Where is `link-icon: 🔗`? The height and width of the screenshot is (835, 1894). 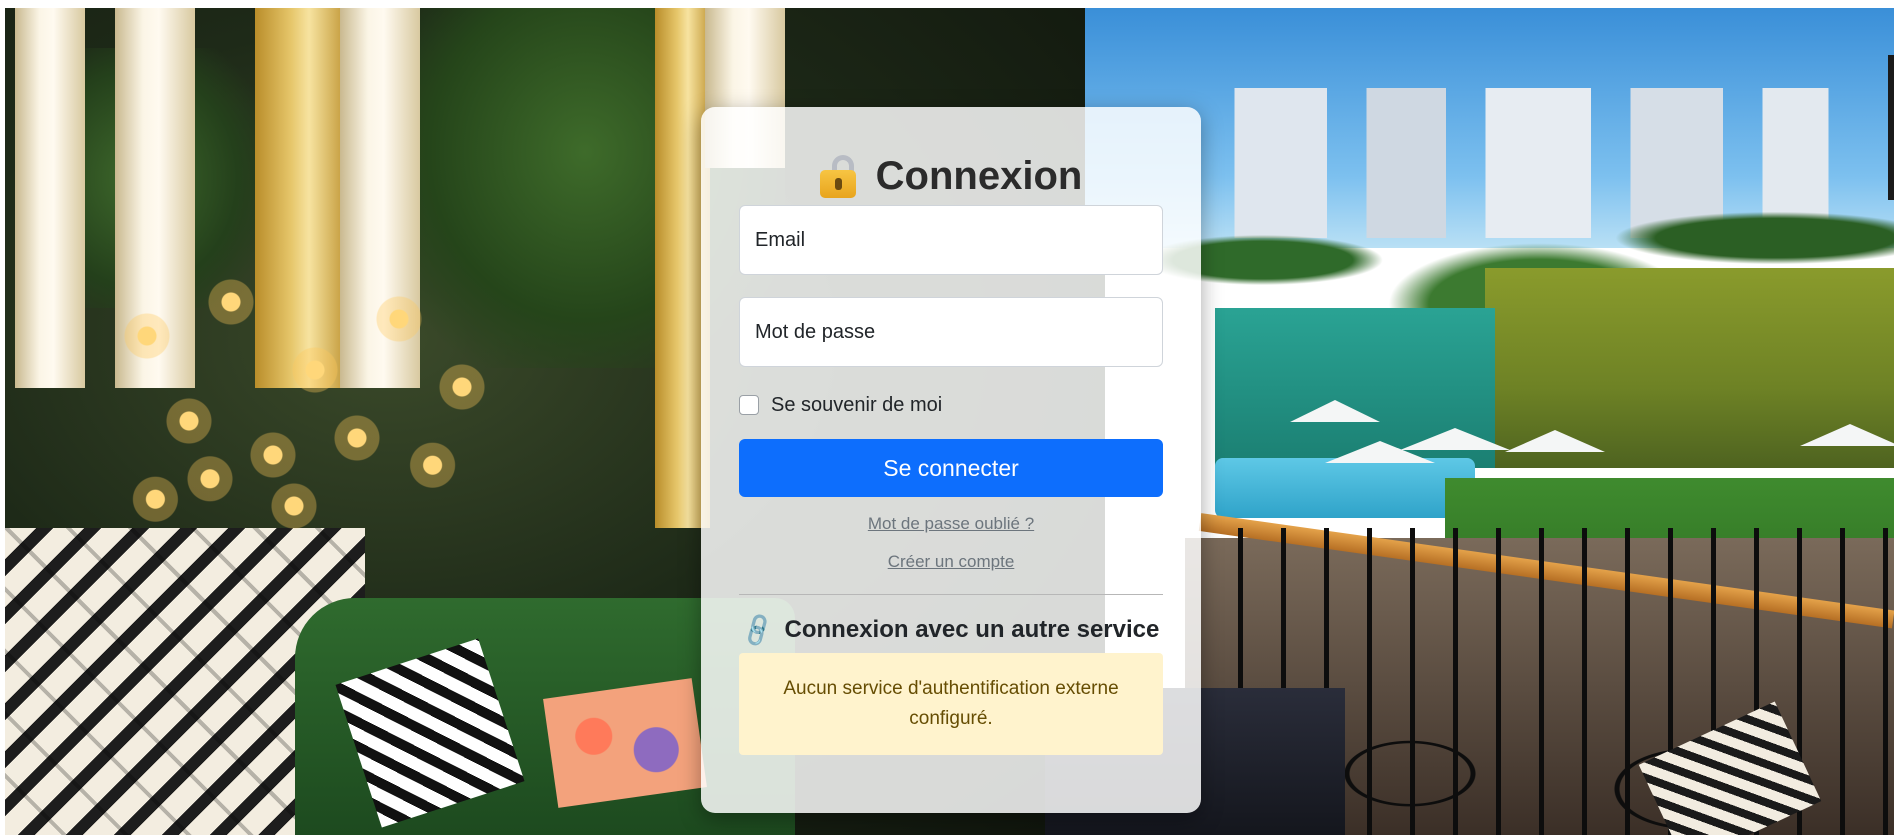
link-icon: 🔗 is located at coordinates (757, 630).